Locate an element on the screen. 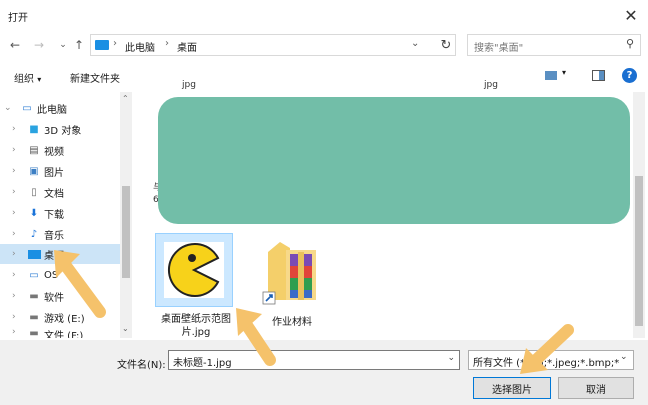 The image size is (648, 405). window-title: 打开 is located at coordinates (18, 18).